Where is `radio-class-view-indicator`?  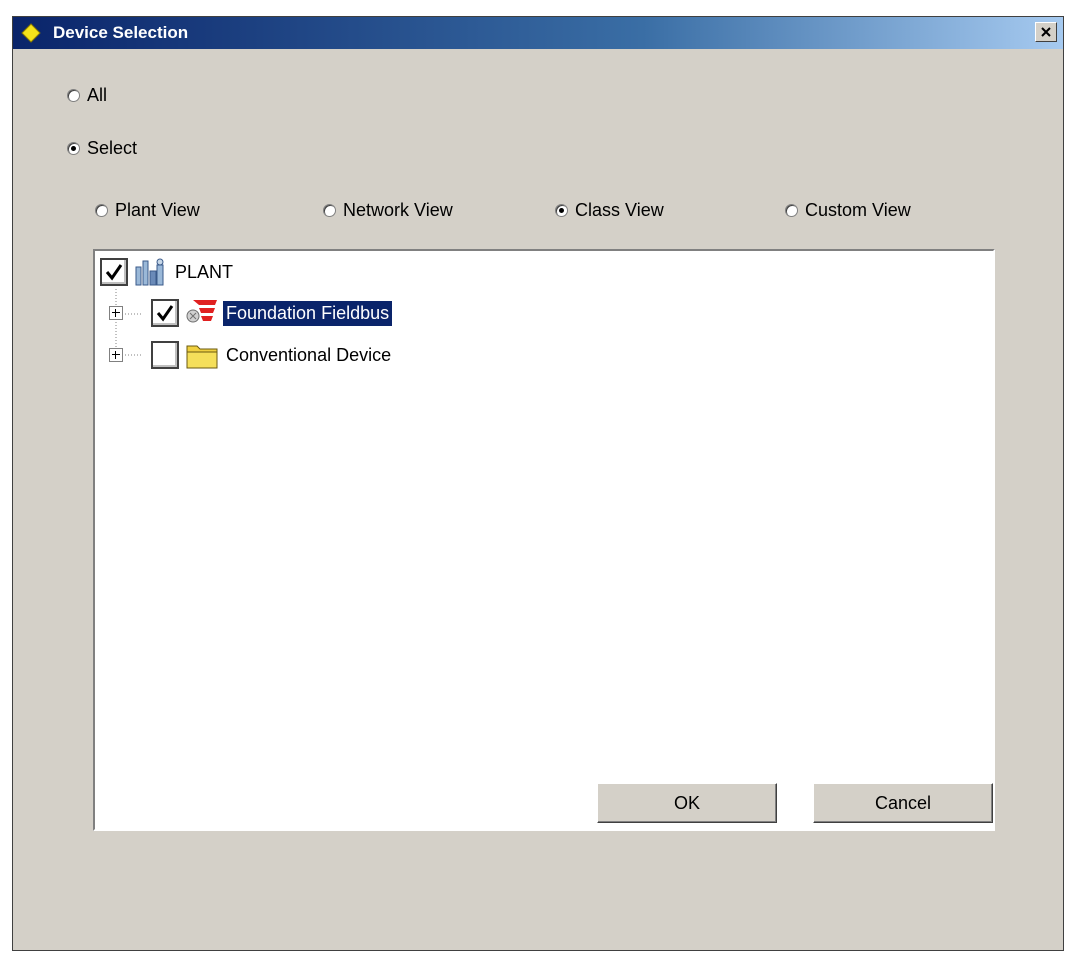
radio-class-view-indicator is located at coordinates (561, 210).